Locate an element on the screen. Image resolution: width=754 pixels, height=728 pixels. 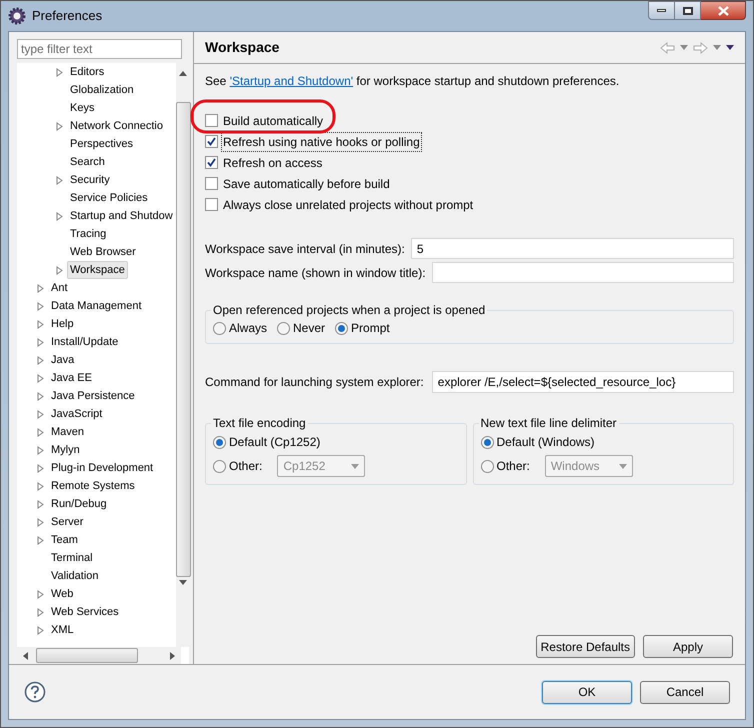
back-arrow-icon is located at coordinates (667, 48).